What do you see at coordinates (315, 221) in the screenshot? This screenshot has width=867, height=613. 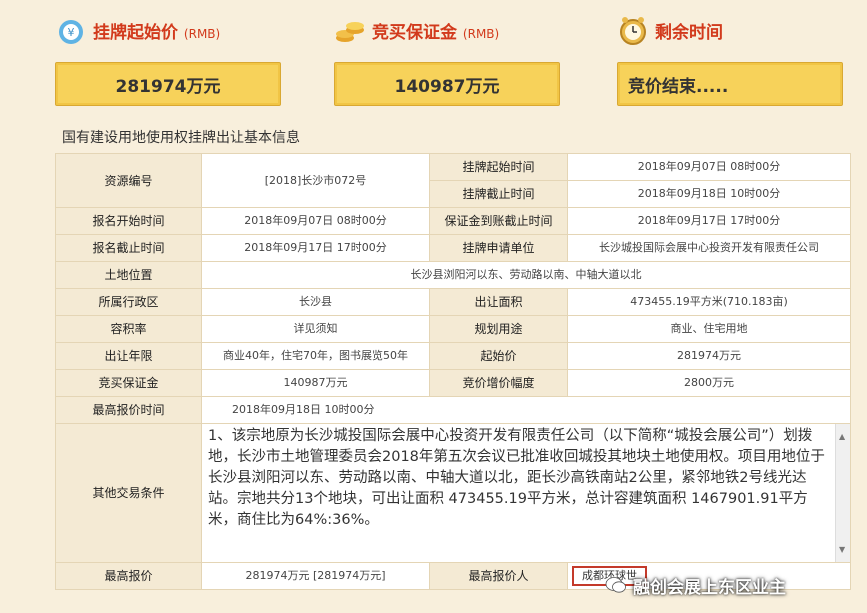 I see `reg-start-value: 2018年09月07日 08时00分` at bounding box center [315, 221].